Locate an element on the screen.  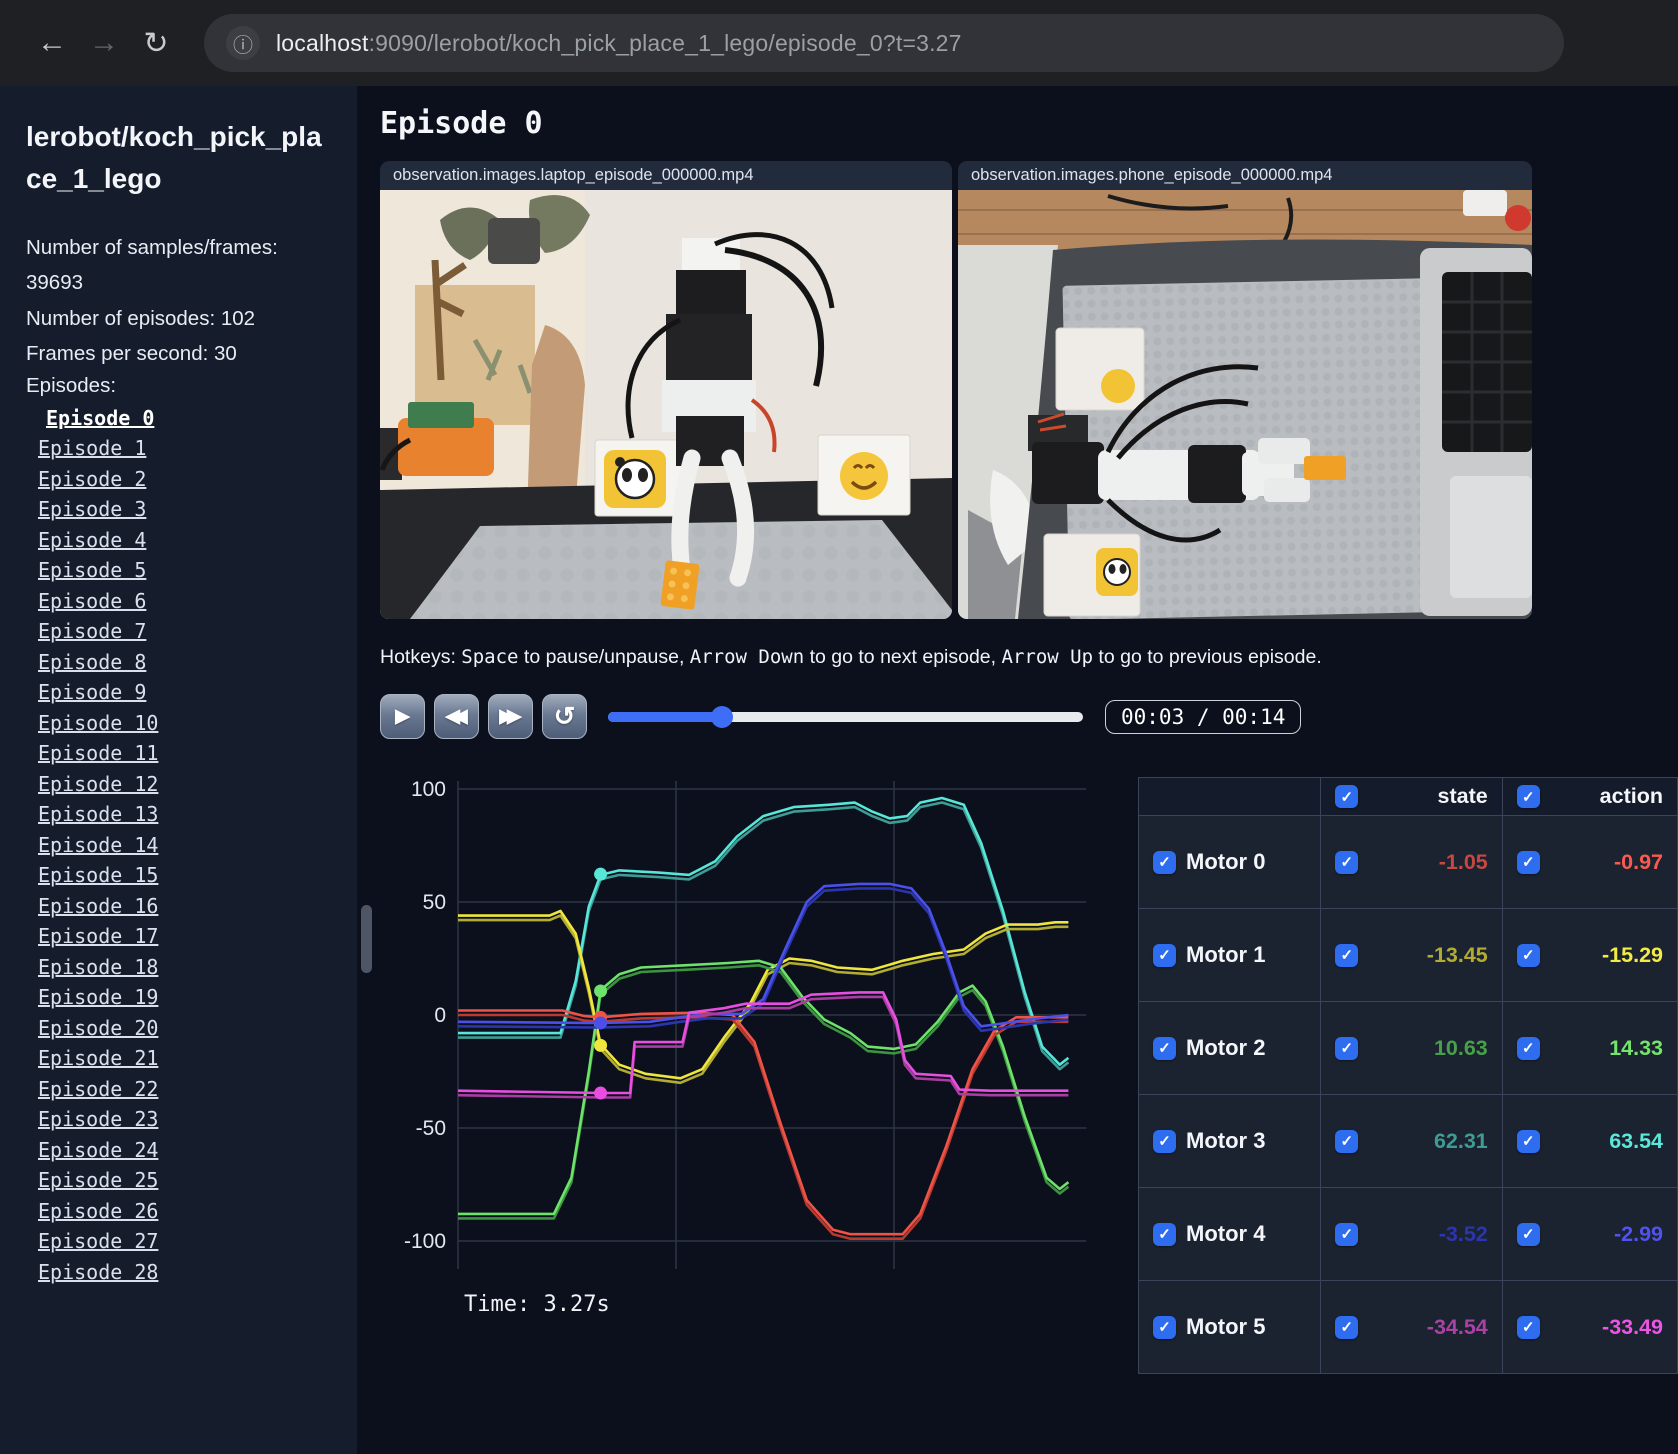
episode-link-26: Episode 26 is located at coordinates (92, 1211).